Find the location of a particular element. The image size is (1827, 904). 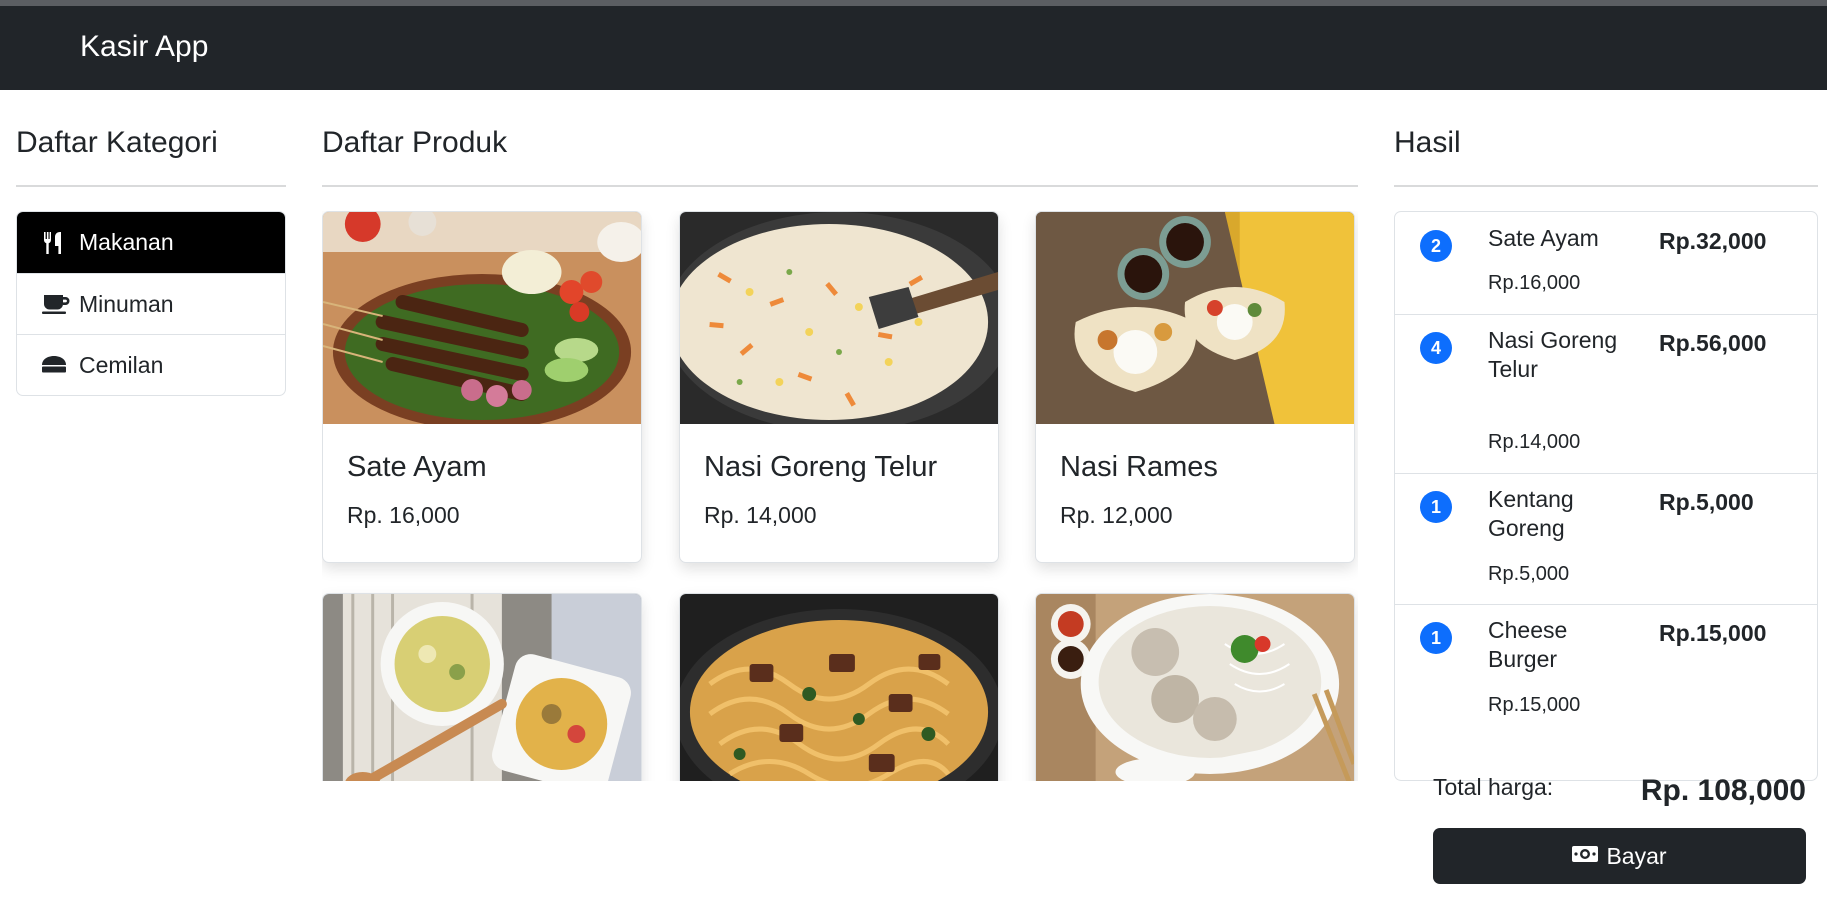

quantity-badge: 4 is located at coordinates (1436, 348).